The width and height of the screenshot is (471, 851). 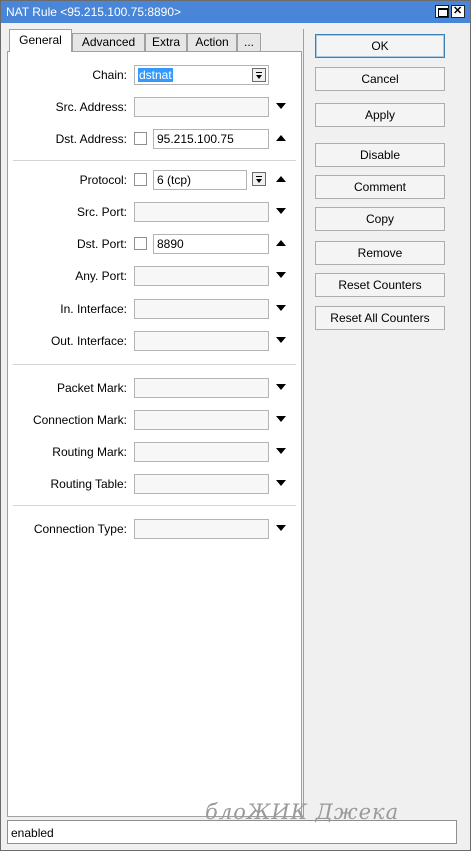 I want to click on watermark-text: блоЖИК Джека, so click(x=302, y=812).